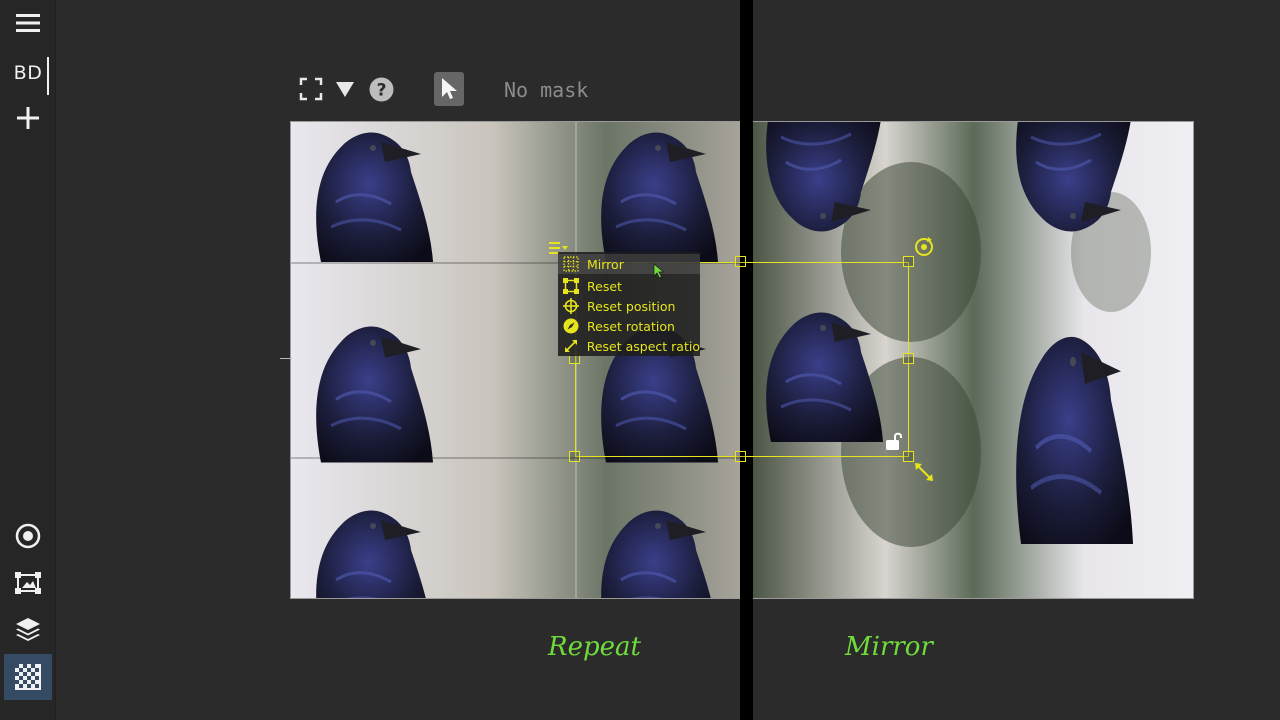 This screenshot has width=1280, height=720. I want to click on workspace-button: BD, so click(28, 73).